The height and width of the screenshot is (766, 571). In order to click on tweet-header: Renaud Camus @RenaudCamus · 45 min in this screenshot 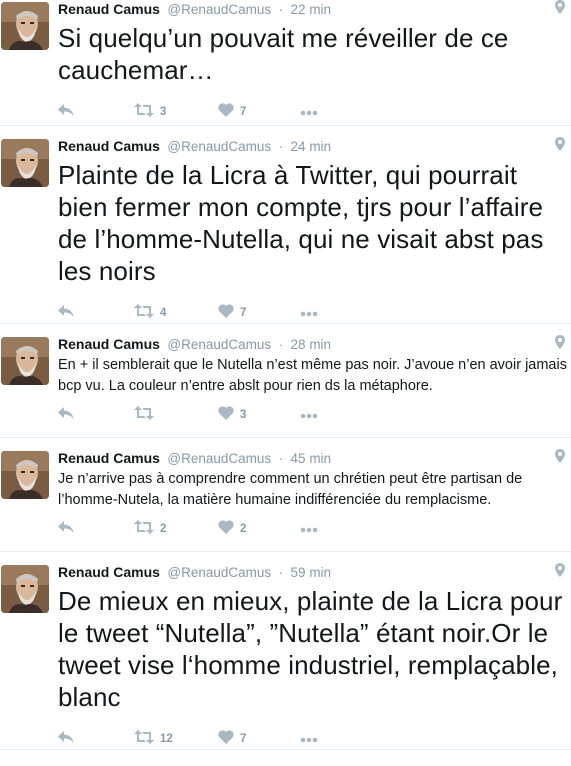, I will do `click(314, 459)`.